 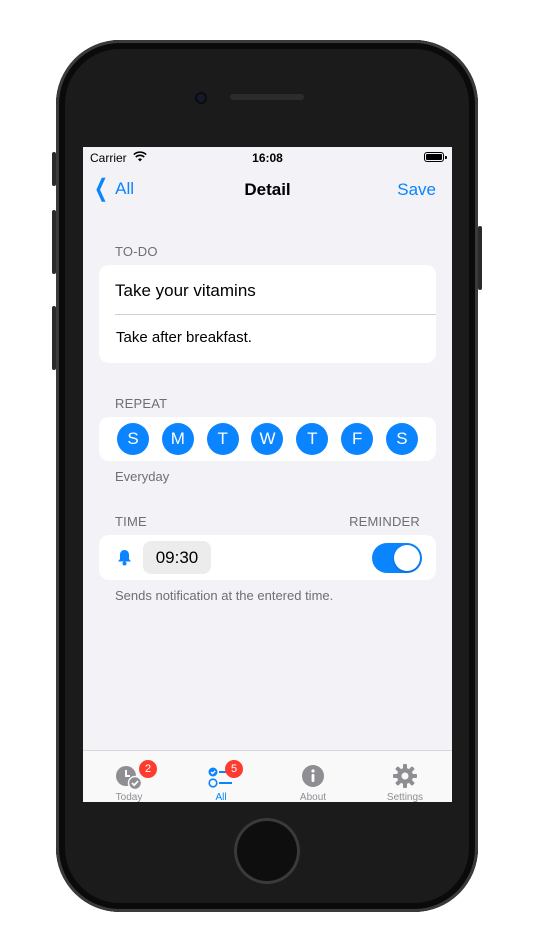 I want to click on status-time: 16:08, so click(x=267, y=158).